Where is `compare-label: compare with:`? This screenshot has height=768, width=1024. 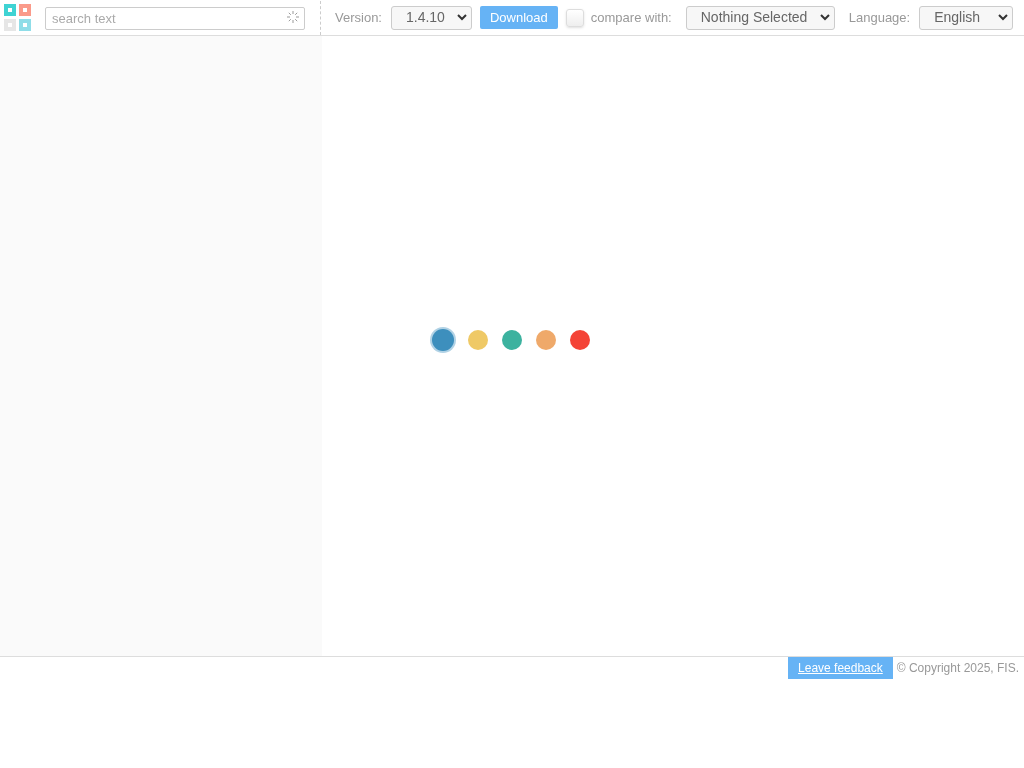 compare-label: compare with: is located at coordinates (631, 17).